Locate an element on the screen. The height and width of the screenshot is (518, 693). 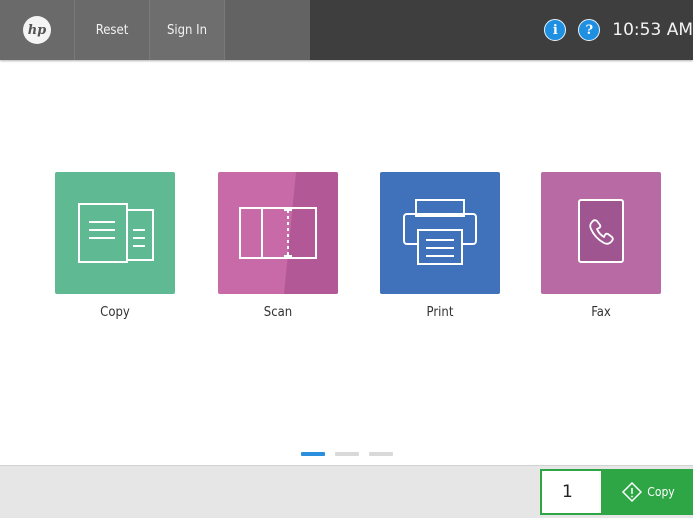
home-button: hp is located at coordinates (37, 30).